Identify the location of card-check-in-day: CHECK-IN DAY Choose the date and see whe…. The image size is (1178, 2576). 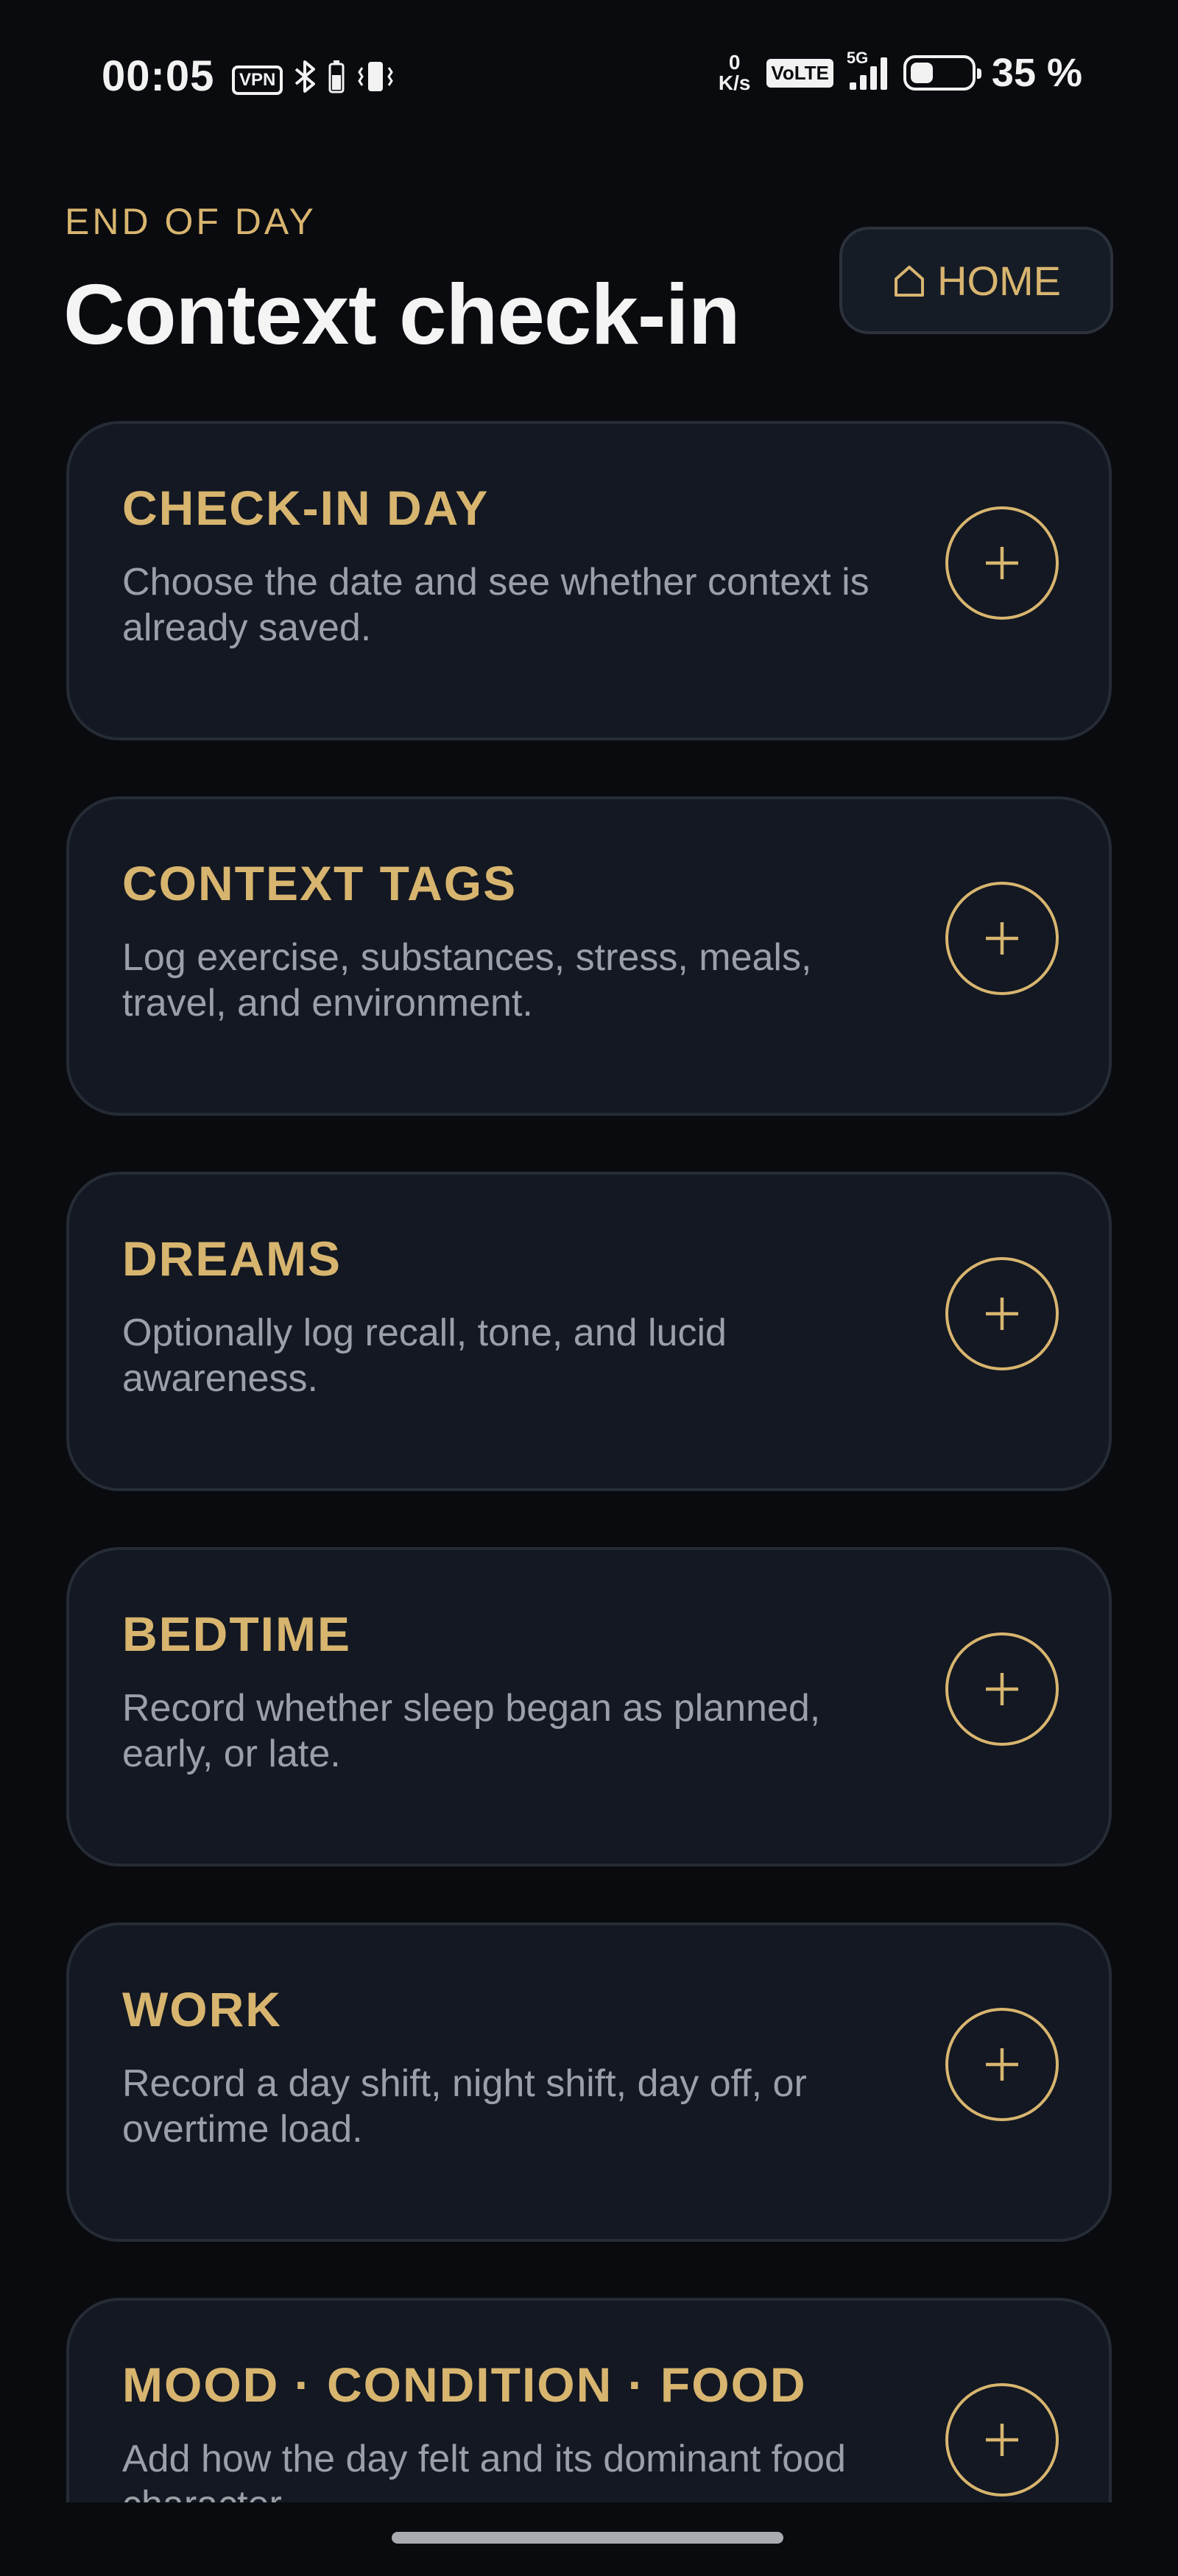
(589, 580).